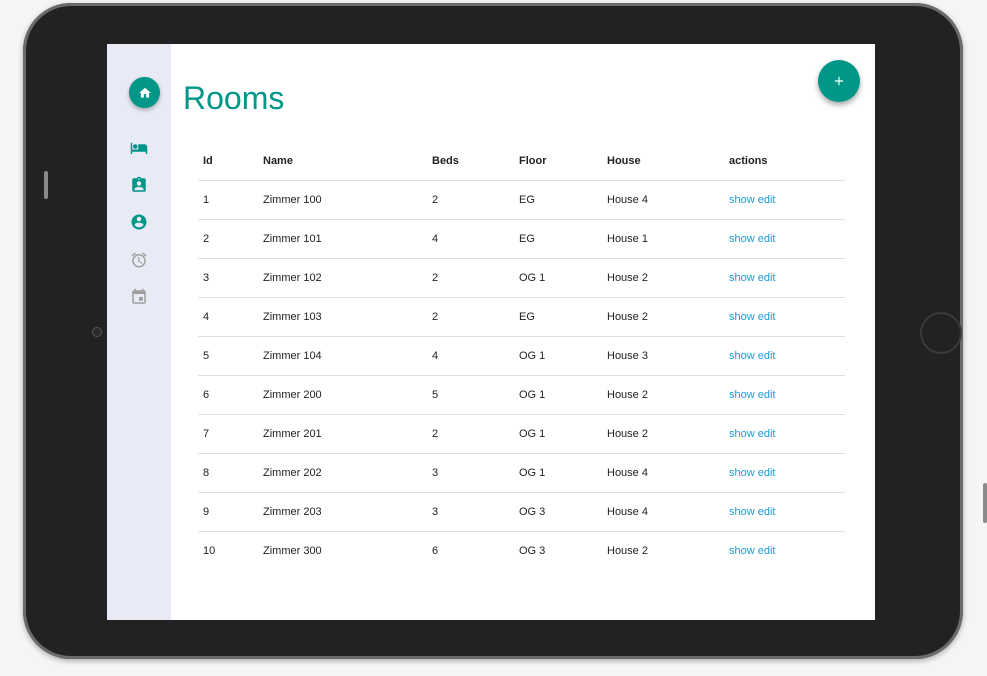  What do you see at coordinates (435, 551) in the screenshot?
I see `cell-beds: 6` at bounding box center [435, 551].